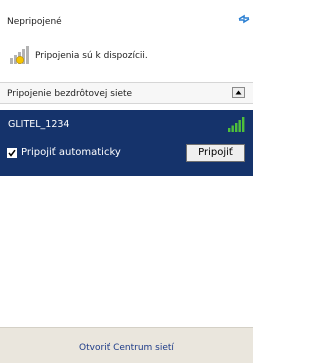 The width and height of the screenshot is (320, 363). What do you see at coordinates (244, 19) in the screenshot?
I see `refresh-icon` at bounding box center [244, 19].